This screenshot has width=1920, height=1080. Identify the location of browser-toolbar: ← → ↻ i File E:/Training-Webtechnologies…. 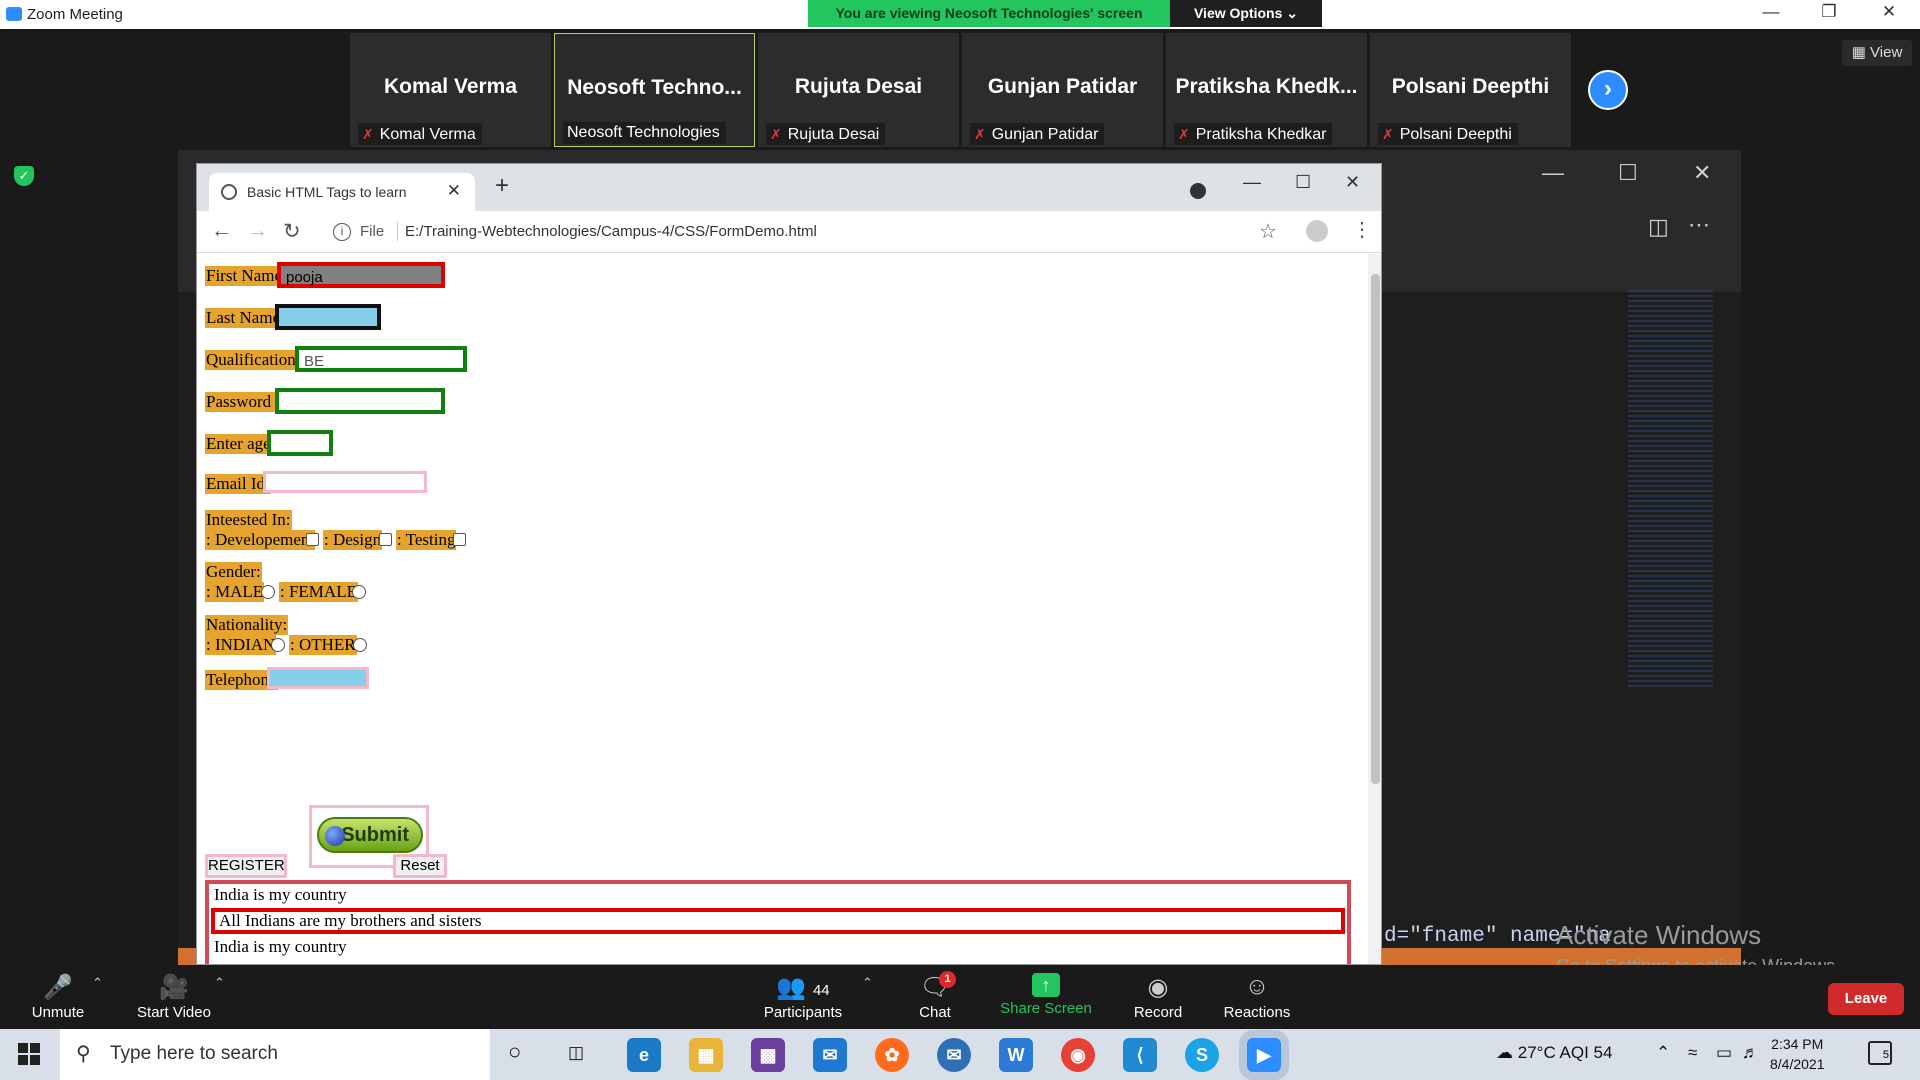
(789, 232).